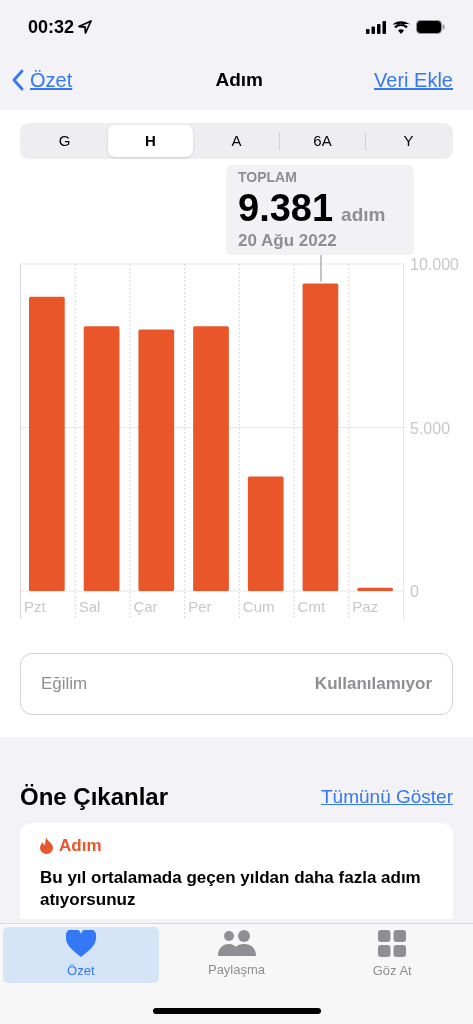 The height and width of the screenshot is (1024, 473). I want to click on highlight-card: Adım Bu yıl ortalamada geçen yıldan daha fazla adım atıyorsunuz, so click(236, 871).